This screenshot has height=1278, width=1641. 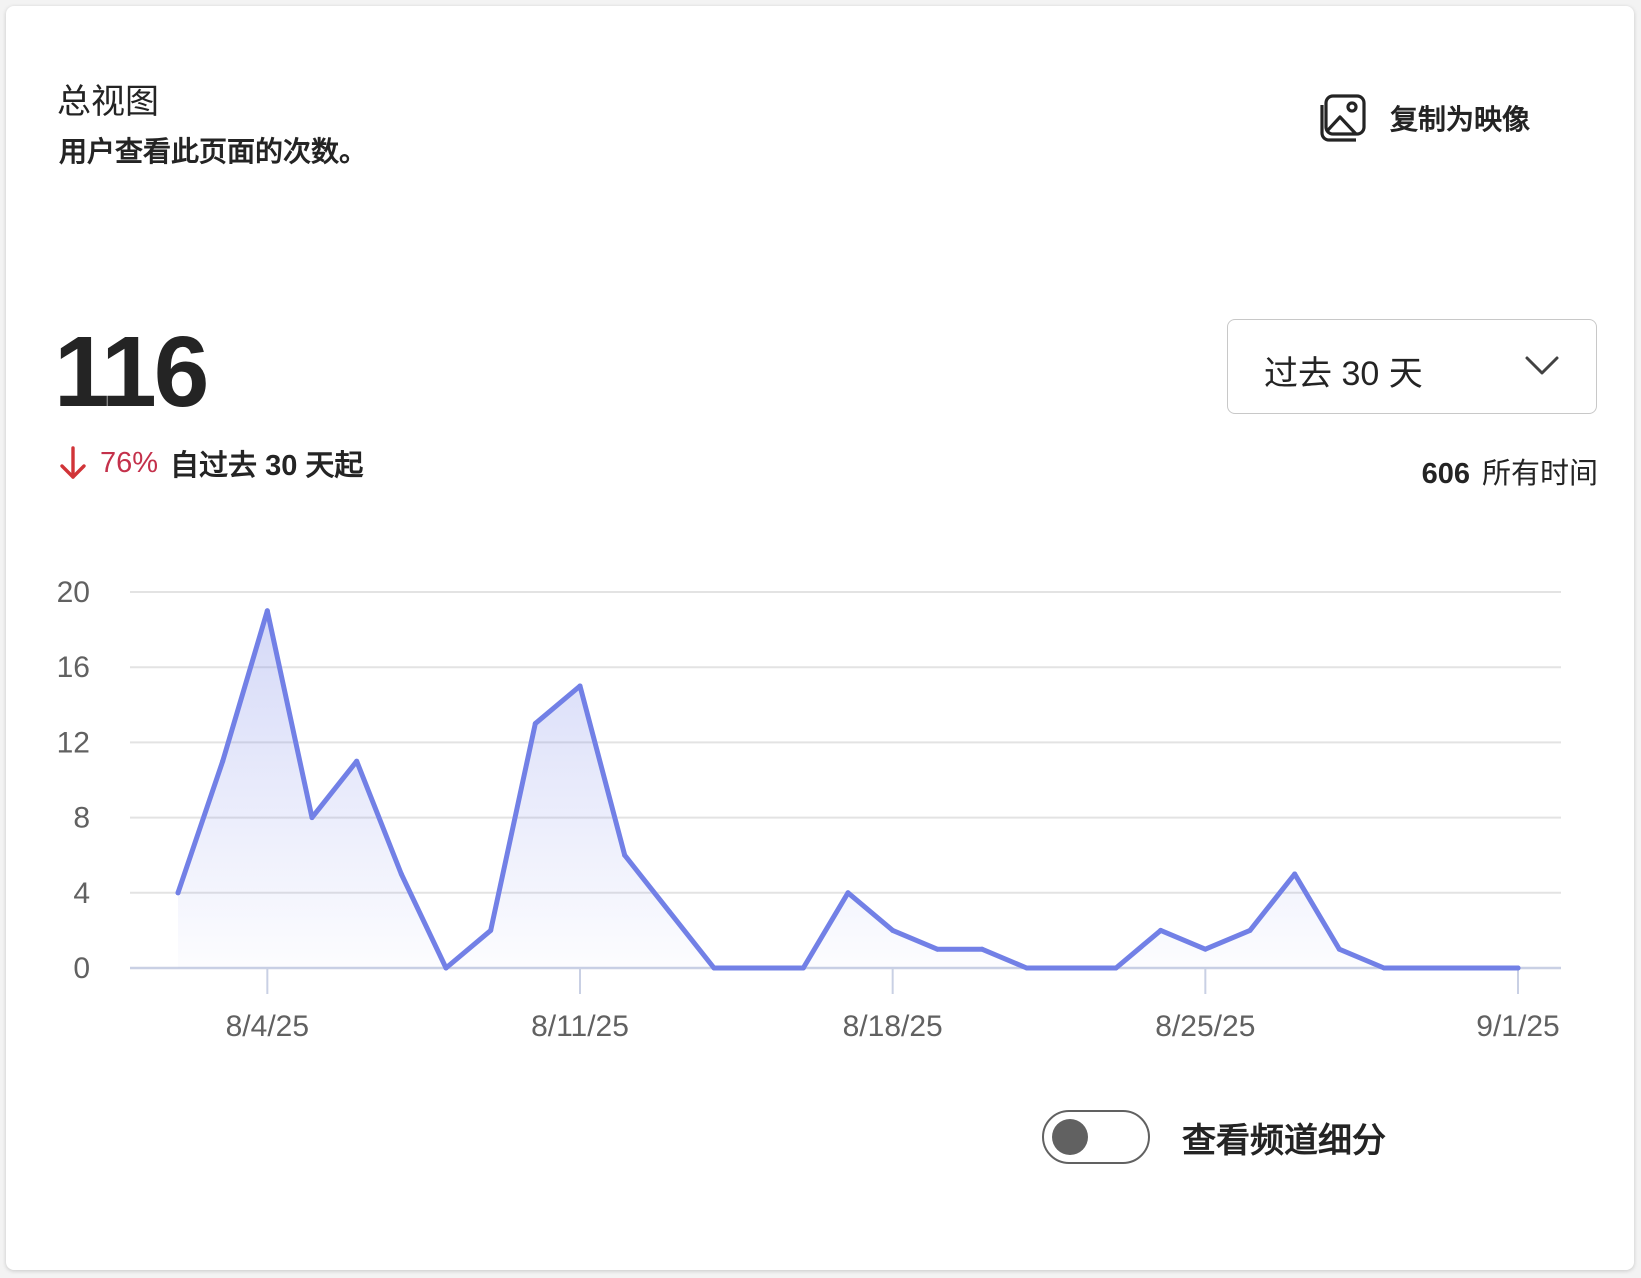 I want to click on channel-breakdown-label: 查看频道细分, so click(x=1284, y=1140).